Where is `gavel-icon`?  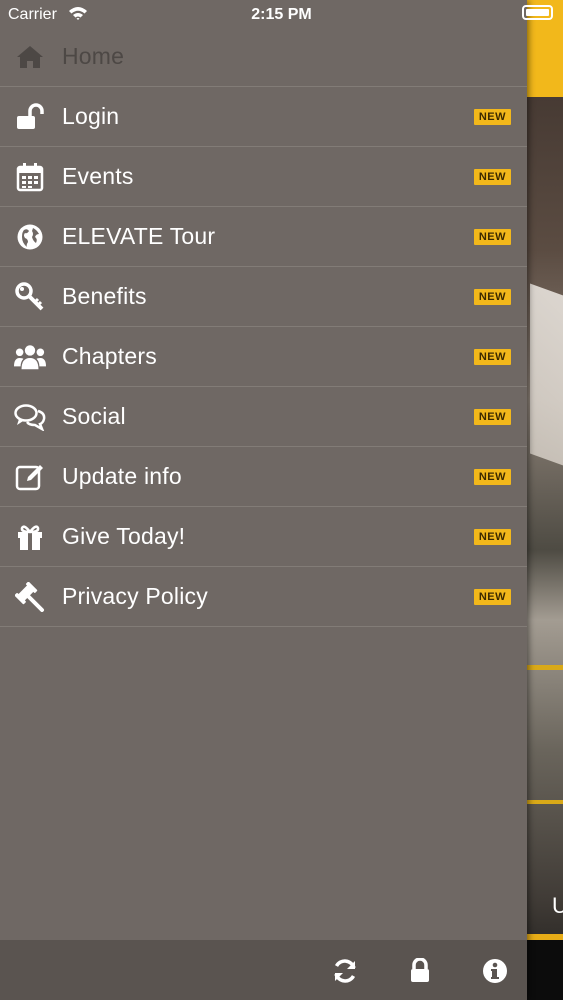
gavel-icon is located at coordinates (30, 597).